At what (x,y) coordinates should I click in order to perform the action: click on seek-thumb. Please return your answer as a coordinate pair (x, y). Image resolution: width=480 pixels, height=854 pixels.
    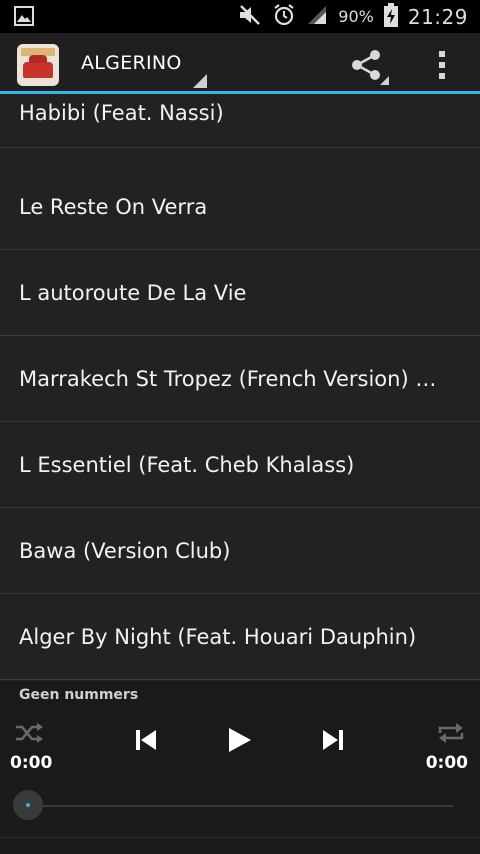
    Looking at the image, I should click on (28, 805).